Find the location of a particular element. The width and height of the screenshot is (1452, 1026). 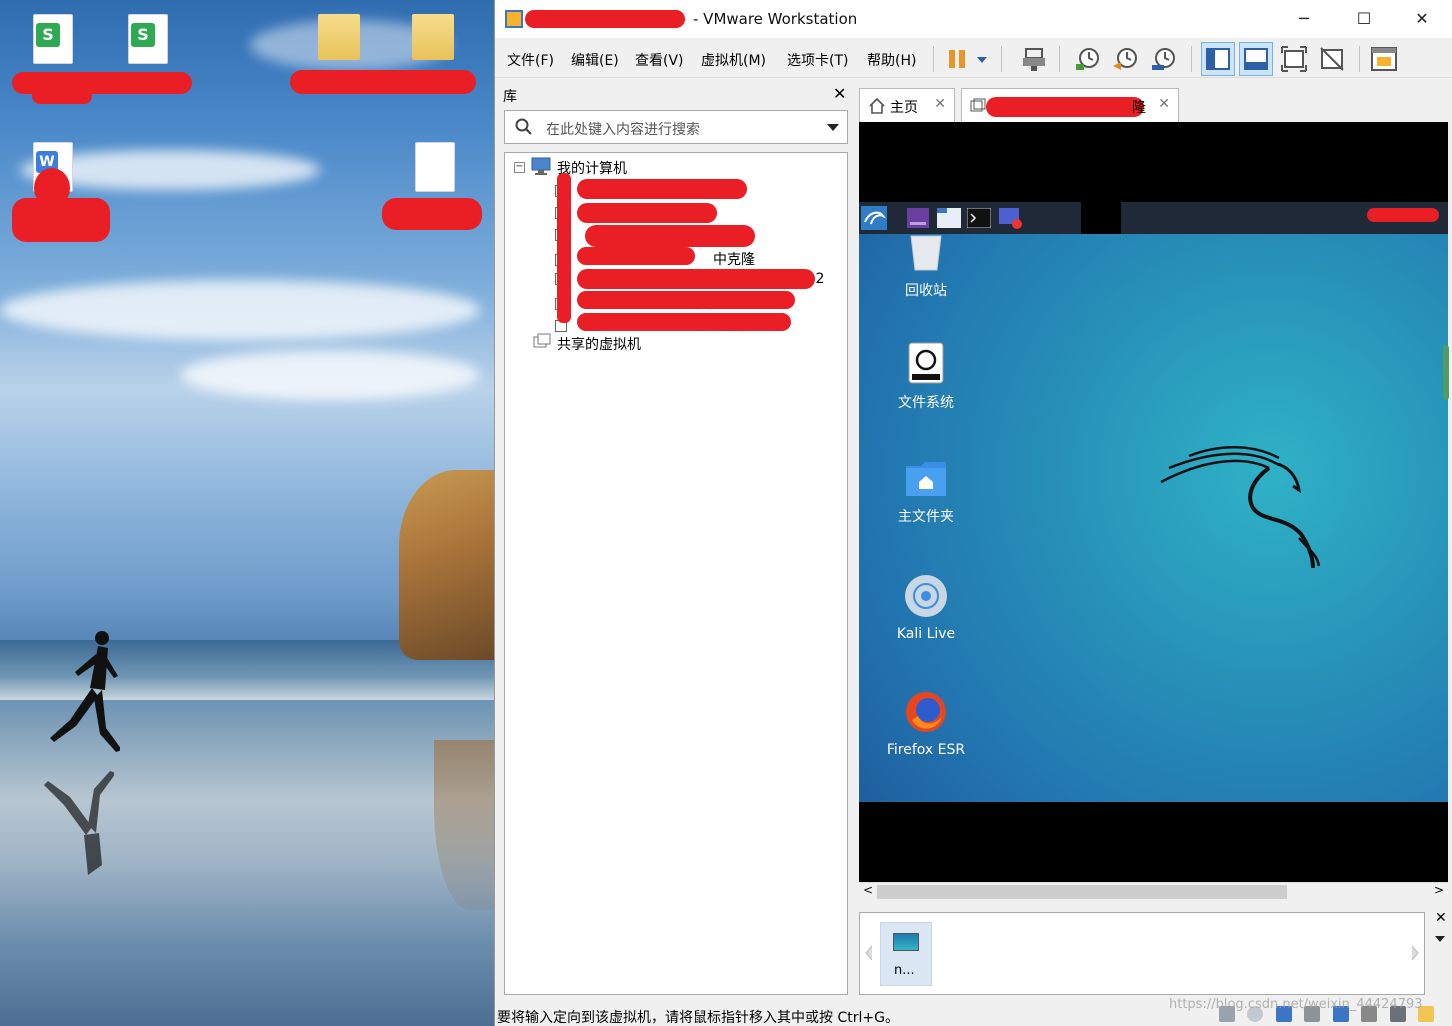

tab-vm-close-button: ✕ is located at coordinates (1164, 104).